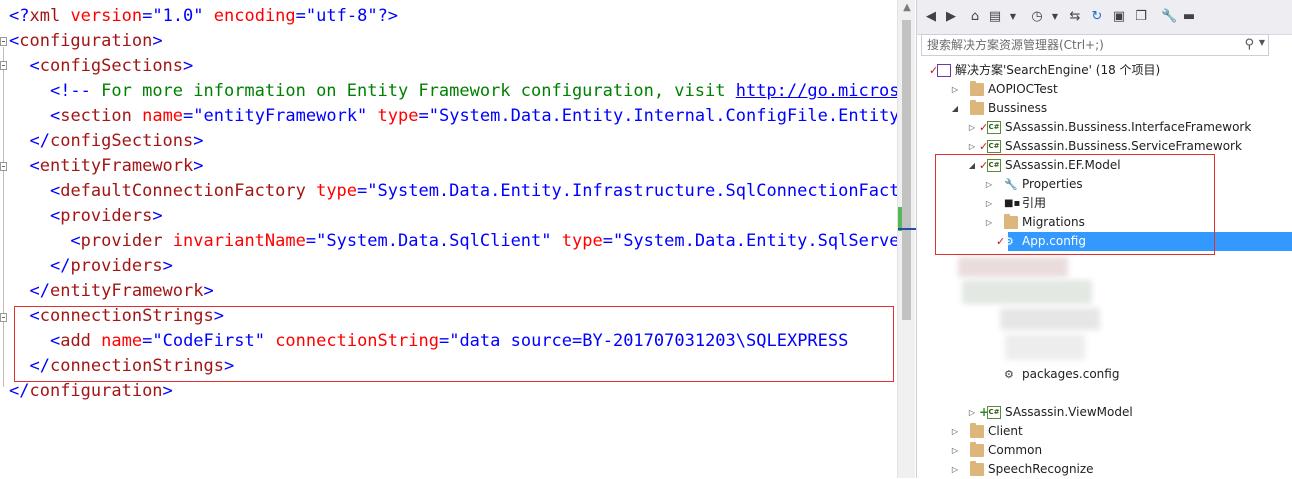  I want to click on forward-icon: ▶, so click(951, 17).